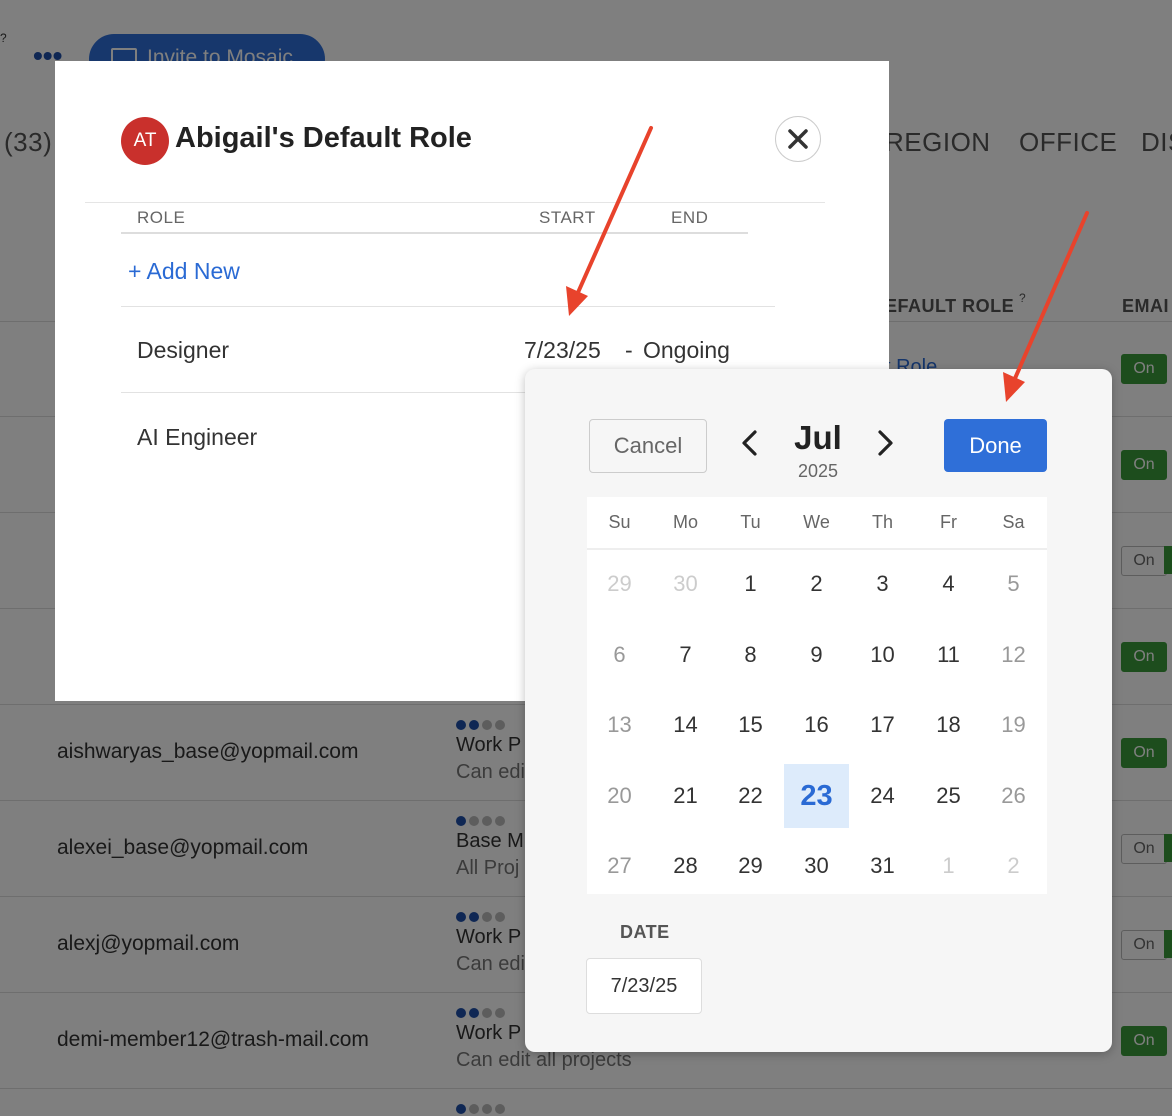 This screenshot has width=1172, height=1116. Describe the element at coordinates (827, 264) in the screenshot. I see `annotation-arrows` at that location.